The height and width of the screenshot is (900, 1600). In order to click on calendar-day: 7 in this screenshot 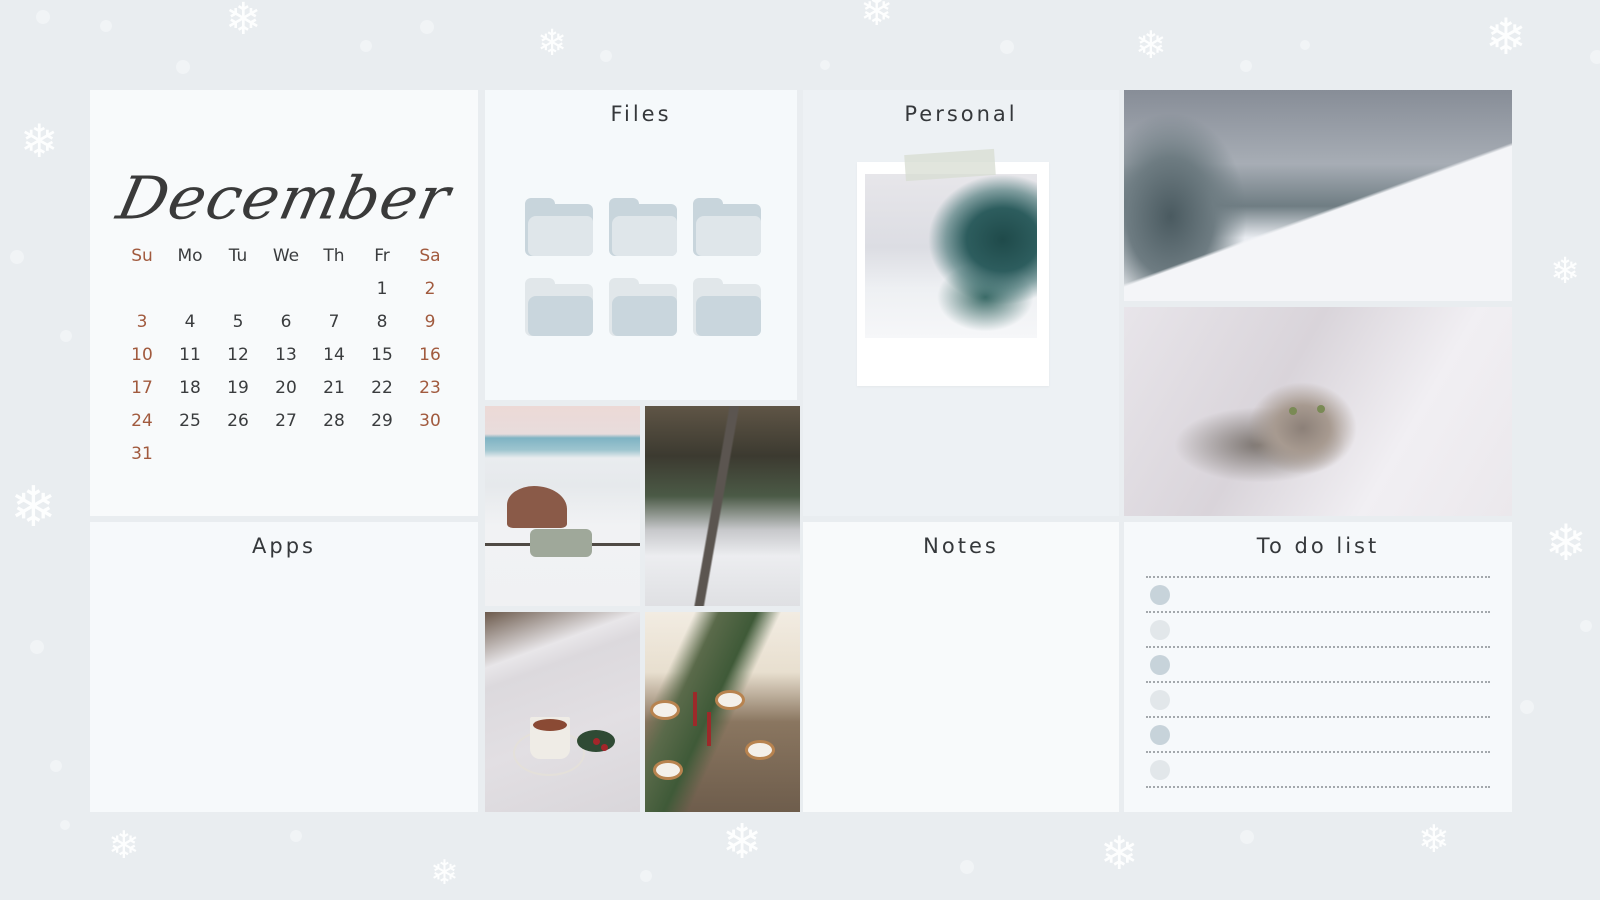, I will do `click(334, 322)`.